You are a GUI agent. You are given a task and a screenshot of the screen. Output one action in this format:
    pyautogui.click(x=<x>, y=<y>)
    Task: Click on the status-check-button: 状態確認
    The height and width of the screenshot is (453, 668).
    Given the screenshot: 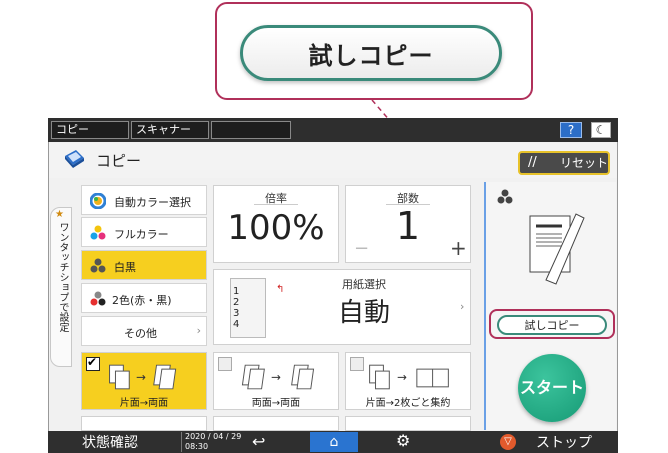 What is the action you would take?
    pyautogui.click(x=110, y=442)
    